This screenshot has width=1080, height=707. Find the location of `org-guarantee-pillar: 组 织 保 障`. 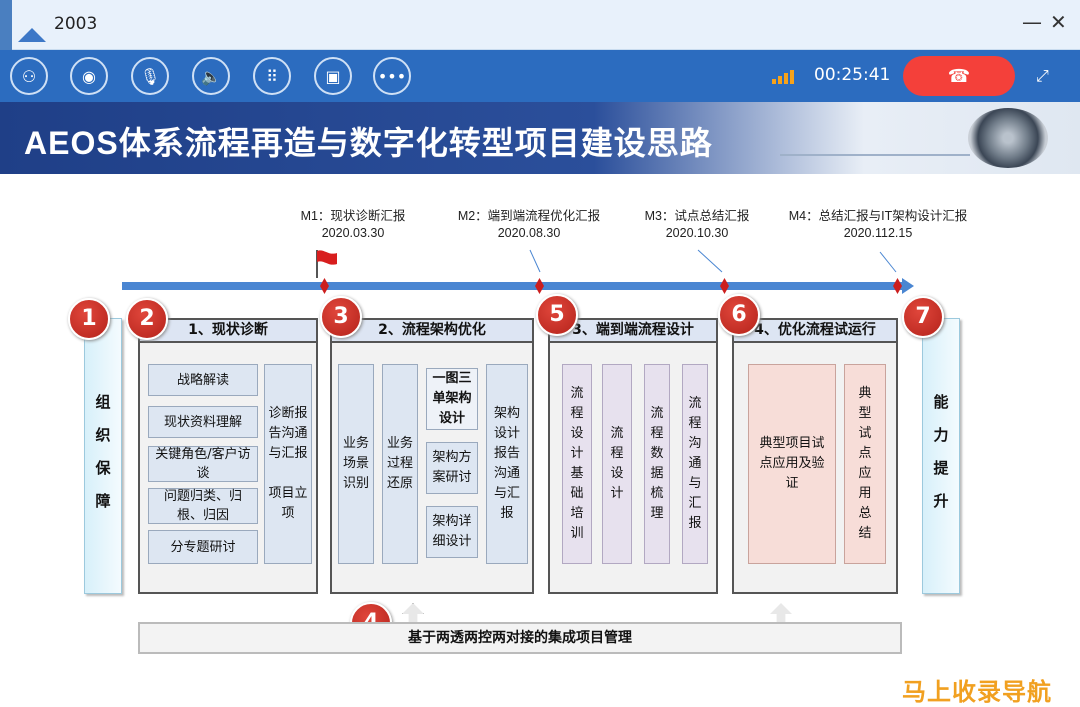

org-guarantee-pillar: 组 织 保 障 is located at coordinates (103, 456).